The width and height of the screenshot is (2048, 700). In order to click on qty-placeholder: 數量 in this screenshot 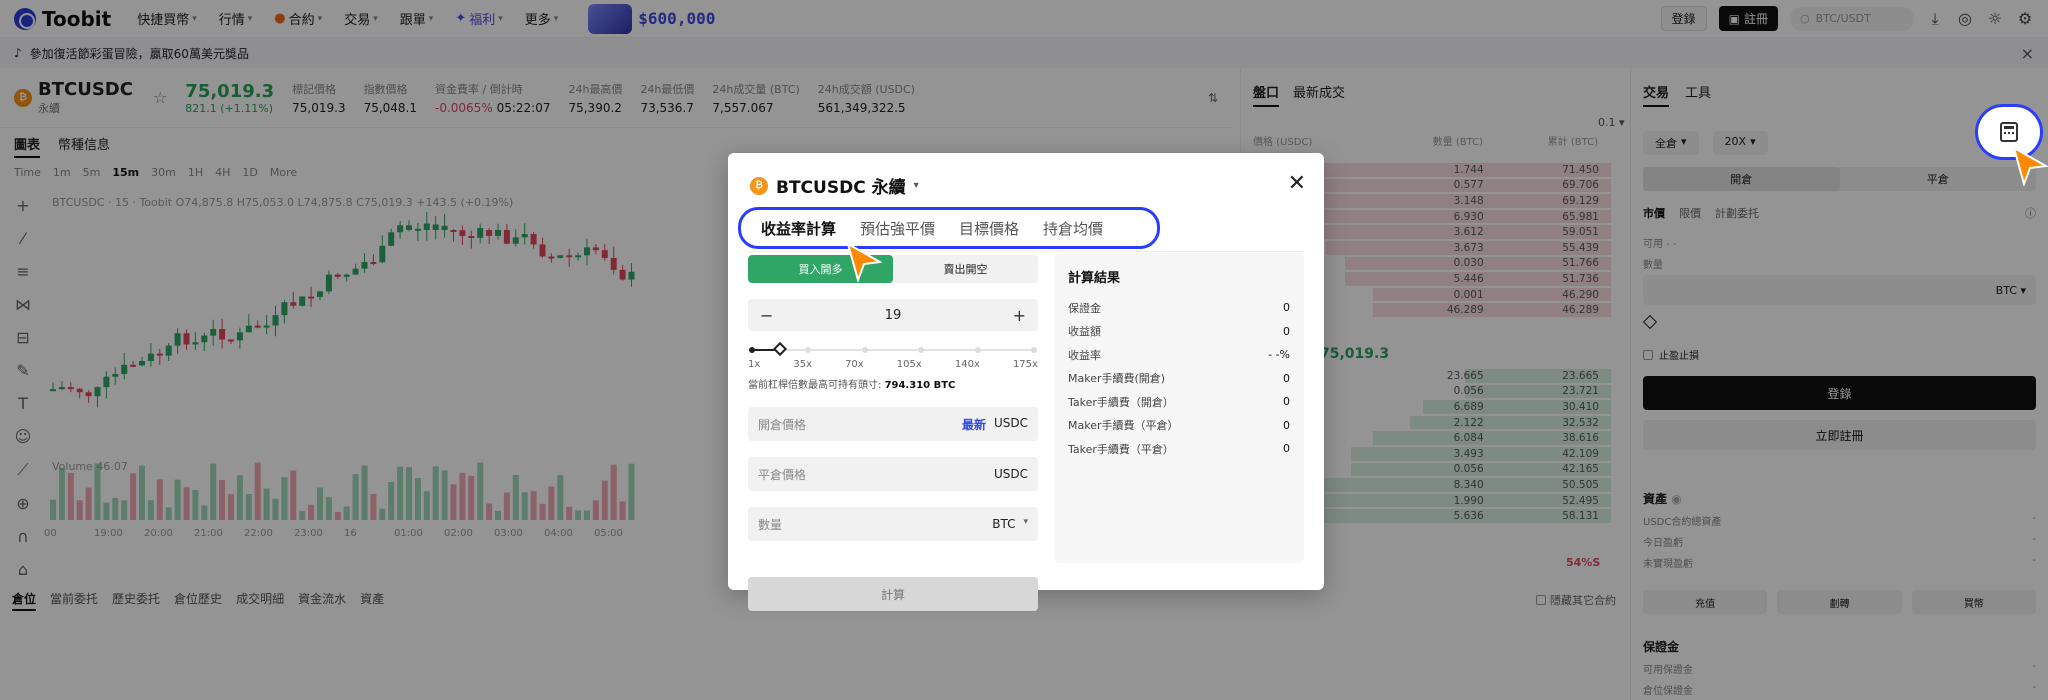, I will do `click(770, 524)`.